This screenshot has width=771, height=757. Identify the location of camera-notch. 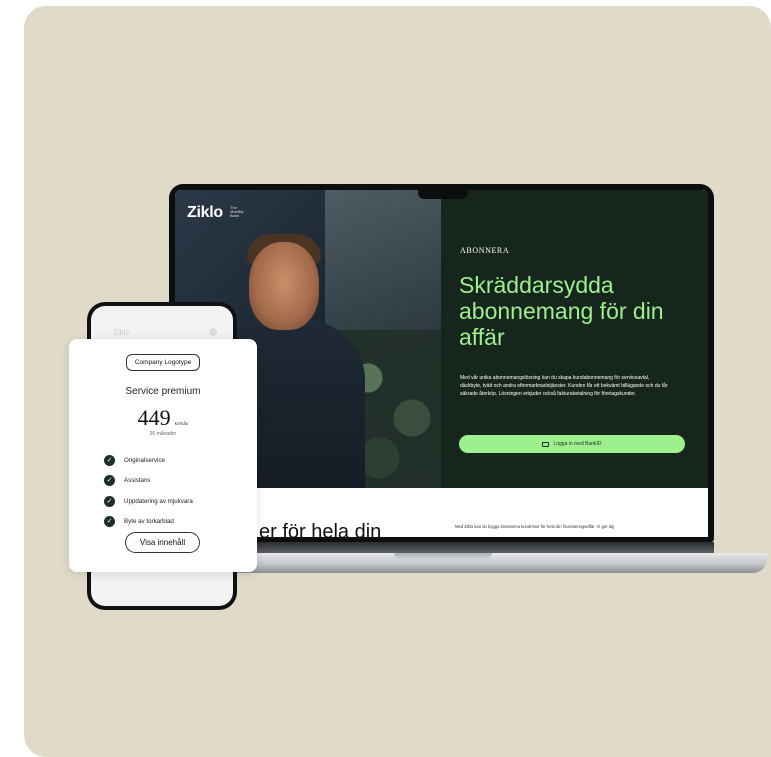
(443, 194).